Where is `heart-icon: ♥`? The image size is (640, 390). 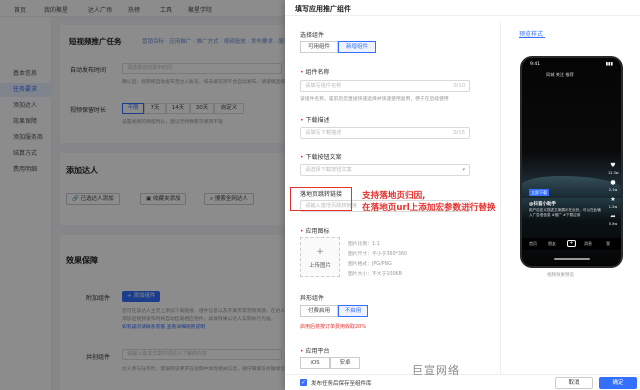 heart-icon: ♥ is located at coordinates (613, 165).